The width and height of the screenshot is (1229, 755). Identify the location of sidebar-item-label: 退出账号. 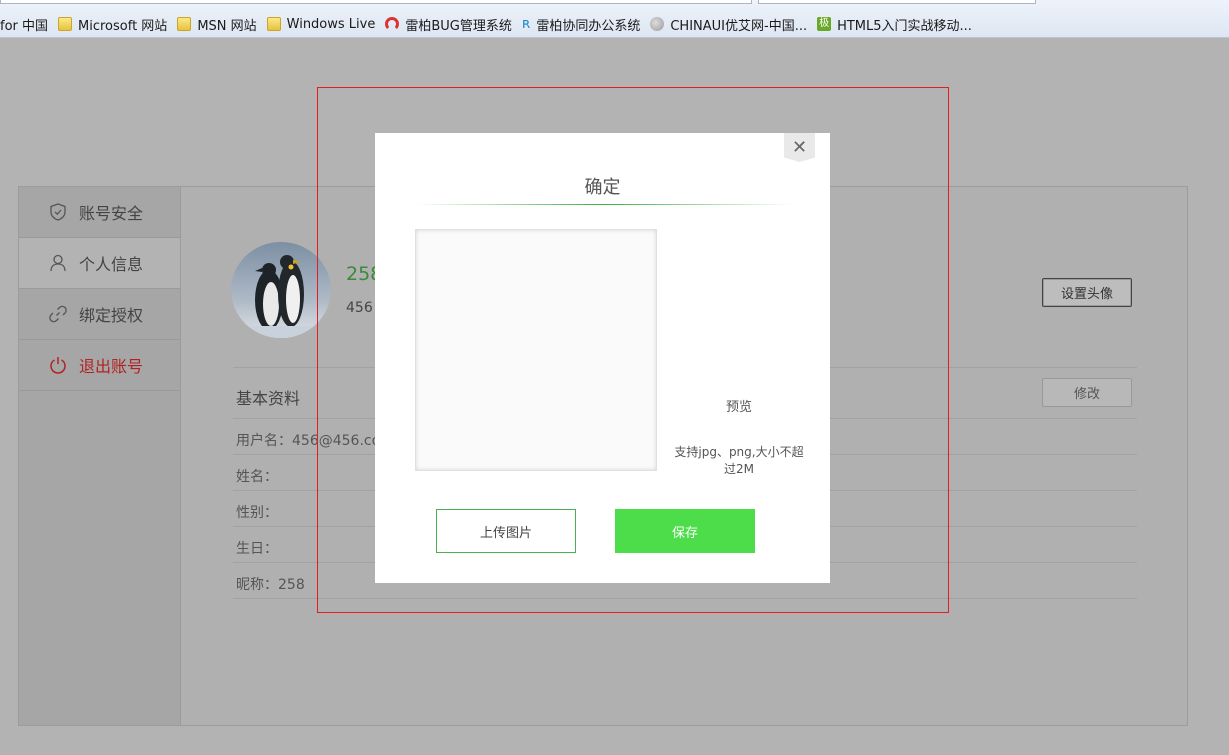
(111, 366).